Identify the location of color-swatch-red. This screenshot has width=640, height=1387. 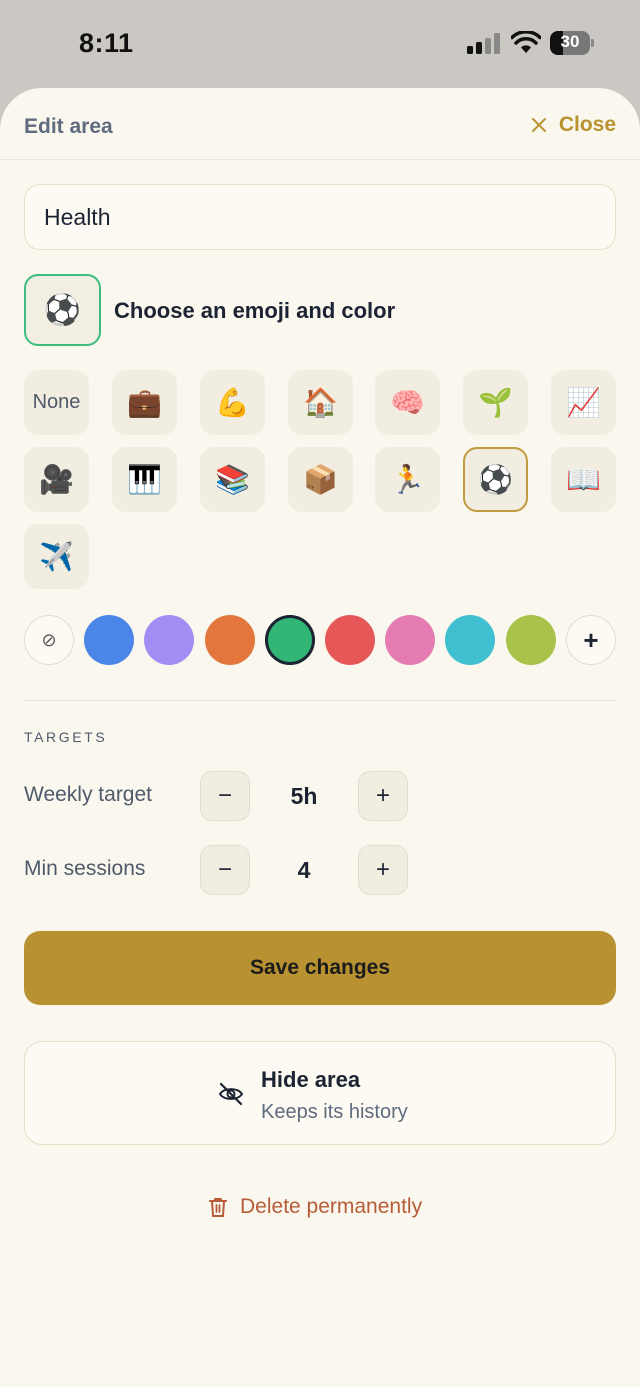
(350, 640).